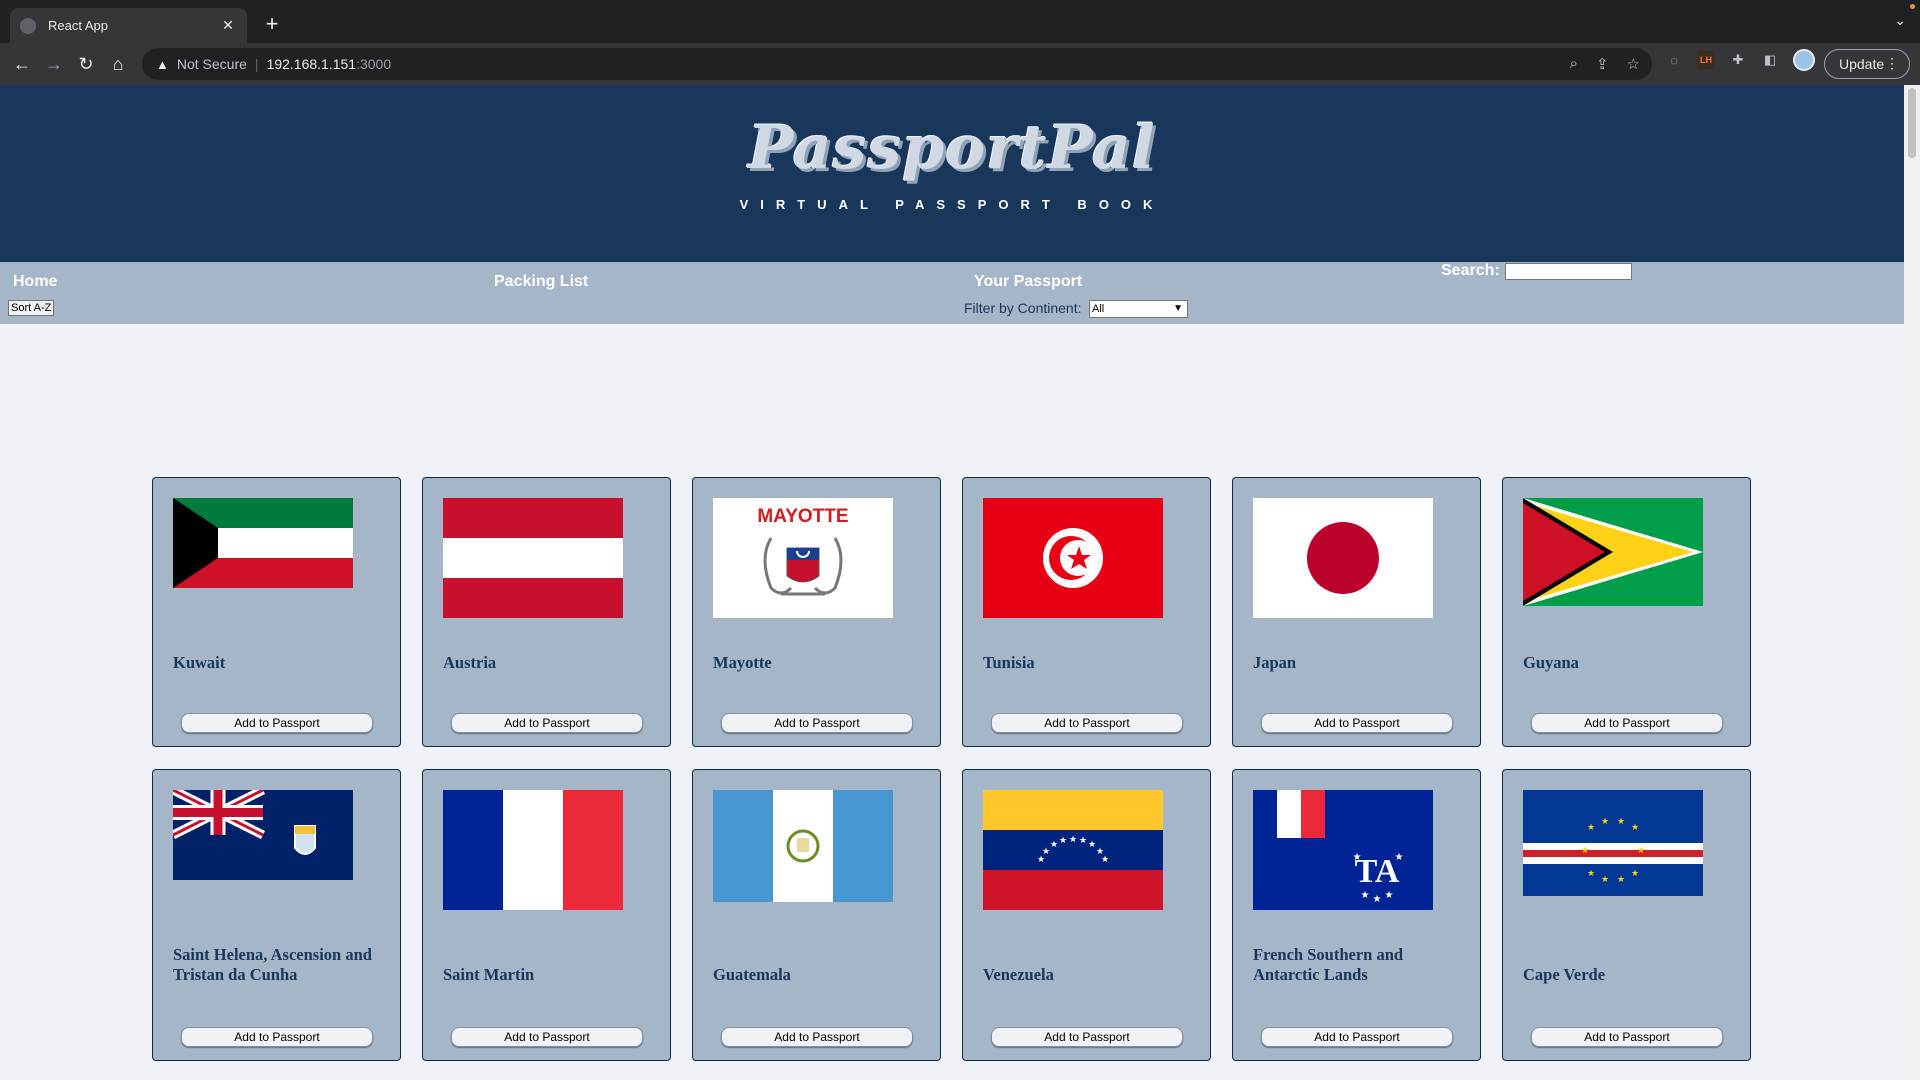 The image size is (1920, 1080). Describe the element at coordinates (78, 25) in the screenshot. I see `tab-title: React App` at that location.